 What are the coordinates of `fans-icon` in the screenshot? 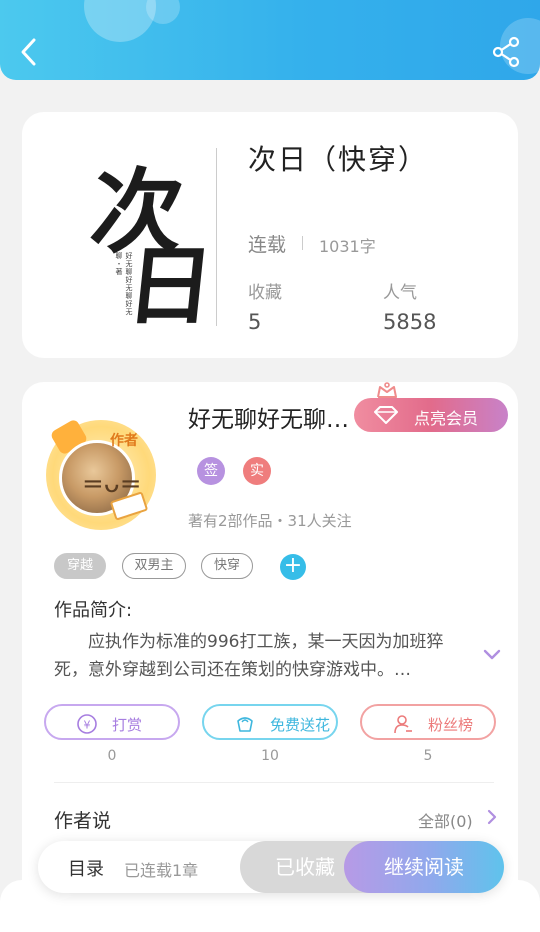 It's located at (403, 724).